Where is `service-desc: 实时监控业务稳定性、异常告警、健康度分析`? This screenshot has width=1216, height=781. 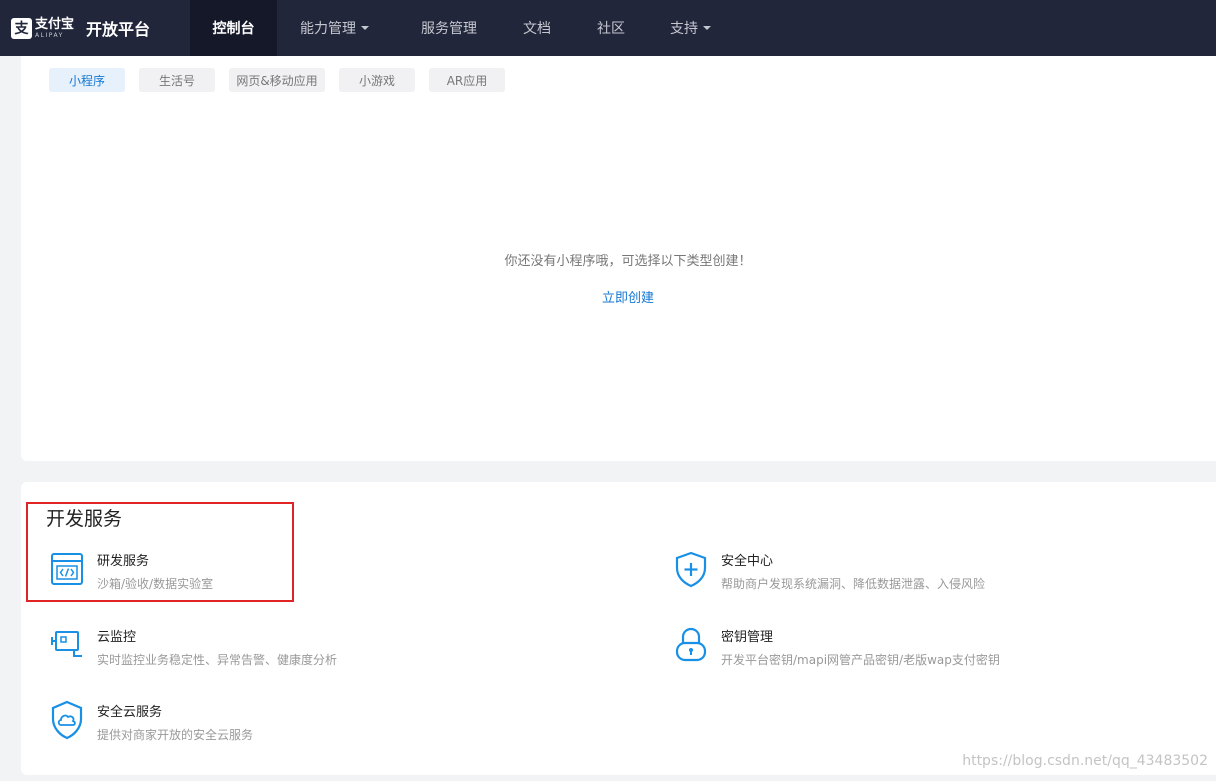
service-desc: 实时监控业务稳定性、异常告警、健康度分析 is located at coordinates (217, 660).